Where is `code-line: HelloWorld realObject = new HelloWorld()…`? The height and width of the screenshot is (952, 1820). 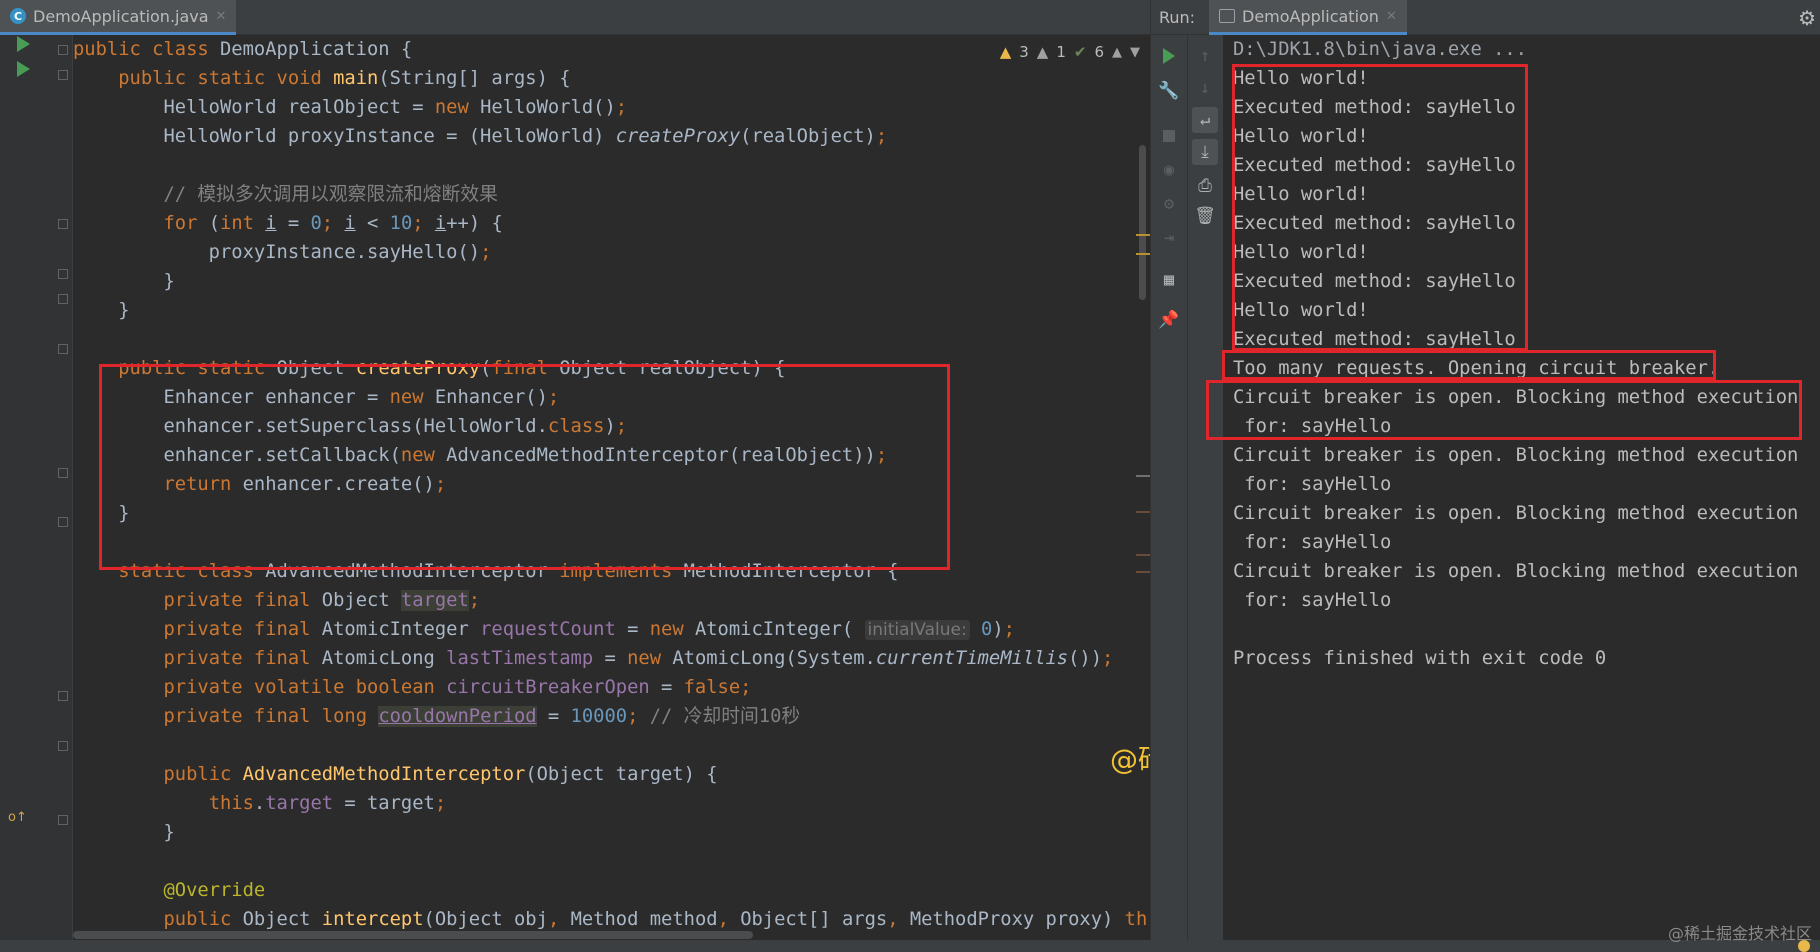 code-line: HelloWorld realObject = new HelloWorld()… is located at coordinates (350, 107).